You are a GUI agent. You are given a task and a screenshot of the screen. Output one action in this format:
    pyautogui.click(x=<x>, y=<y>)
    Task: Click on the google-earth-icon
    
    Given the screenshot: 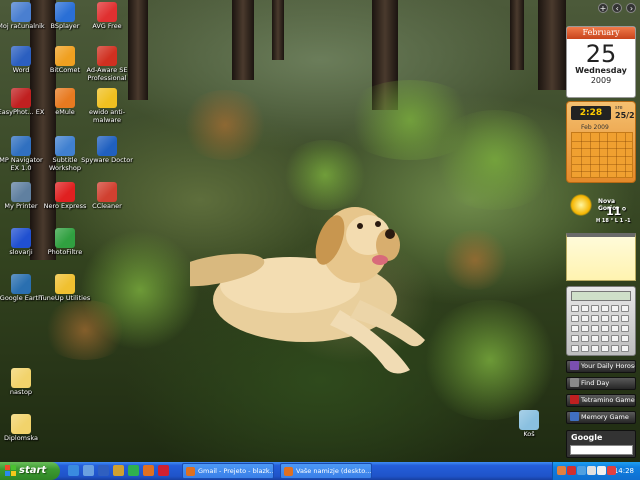 What is the action you would take?
    pyautogui.click(x=21, y=284)
    